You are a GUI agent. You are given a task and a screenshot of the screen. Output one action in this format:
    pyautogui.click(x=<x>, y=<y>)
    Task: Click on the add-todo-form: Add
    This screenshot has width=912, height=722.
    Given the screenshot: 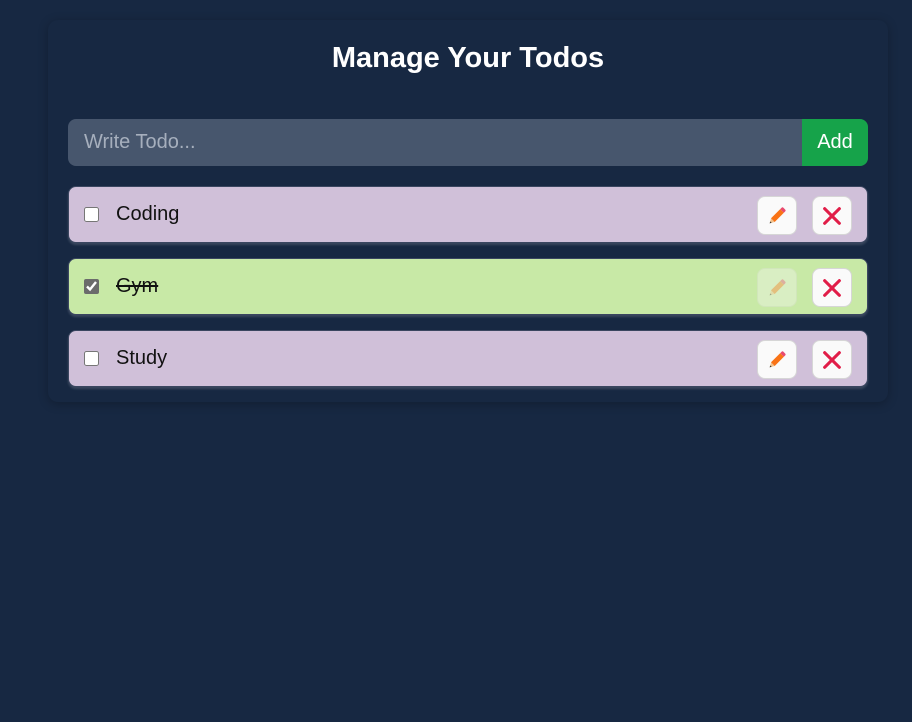 What is the action you would take?
    pyautogui.click(x=468, y=142)
    